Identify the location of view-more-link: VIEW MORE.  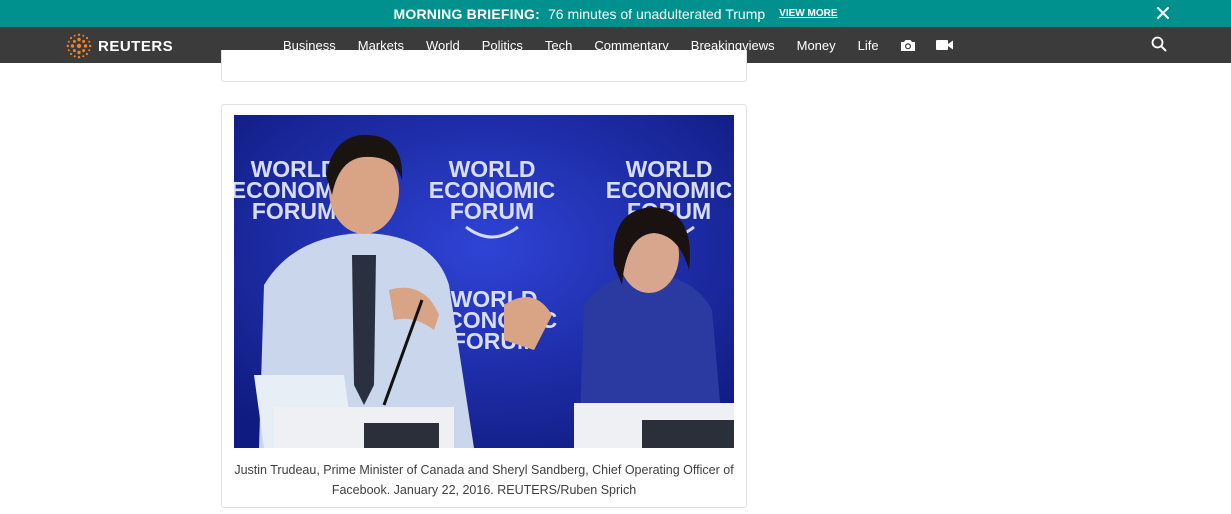
(808, 13).